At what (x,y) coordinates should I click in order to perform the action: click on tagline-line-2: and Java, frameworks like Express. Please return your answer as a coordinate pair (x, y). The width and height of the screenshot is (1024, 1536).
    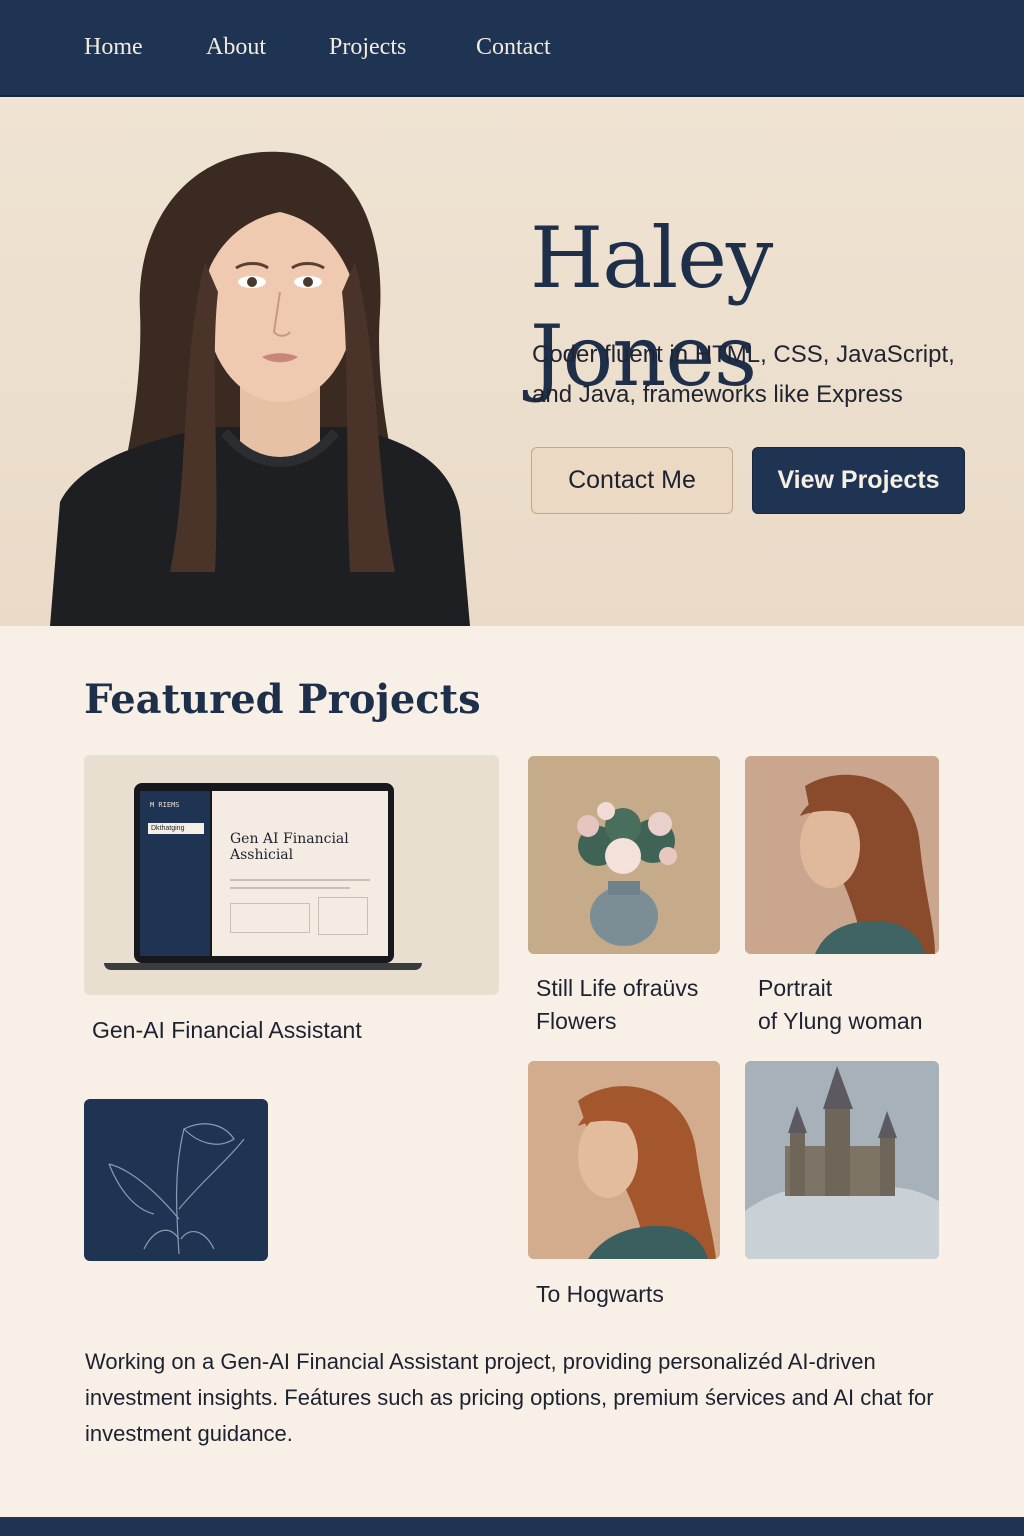
    Looking at the image, I should click on (717, 394).